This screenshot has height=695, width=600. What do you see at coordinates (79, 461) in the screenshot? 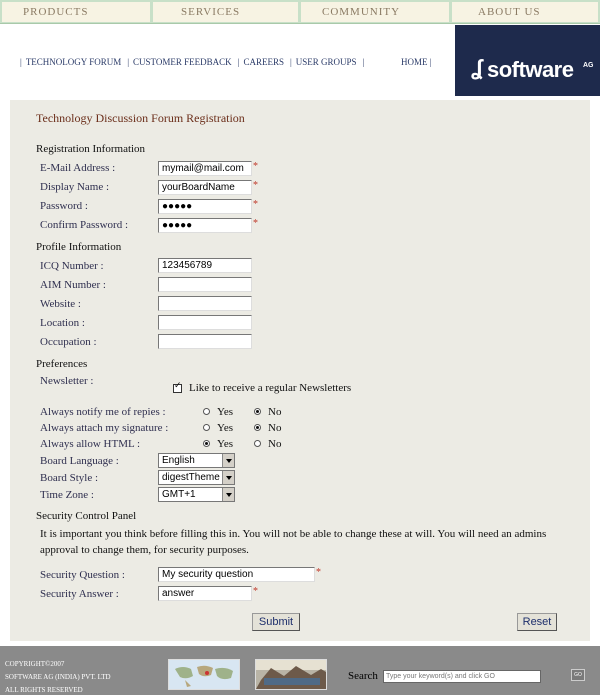
I see `board-language-label: Board Language :` at bounding box center [79, 461].